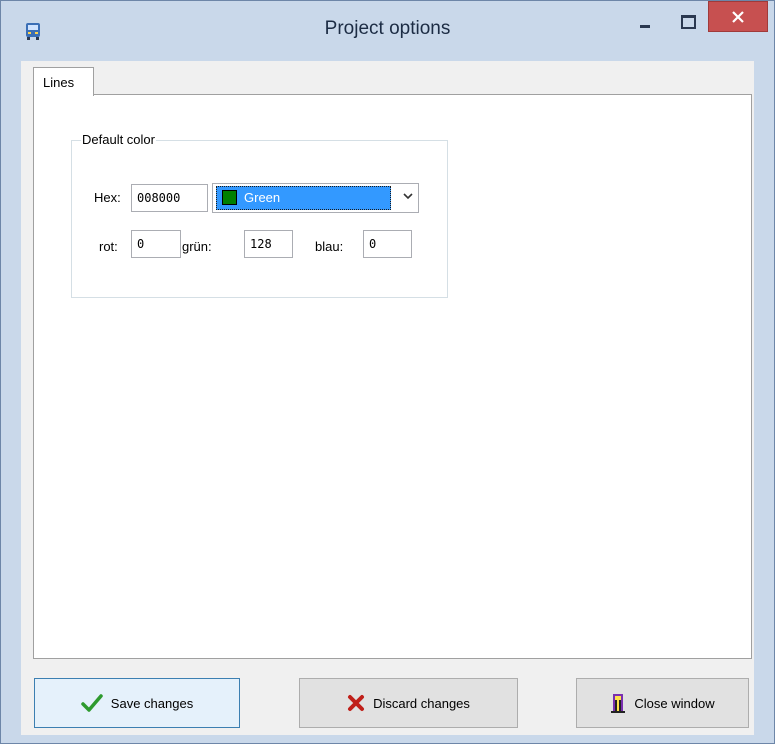 The width and height of the screenshot is (775, 744). I want to click on discard-changes-button: Discard changes, so click(408, 703).